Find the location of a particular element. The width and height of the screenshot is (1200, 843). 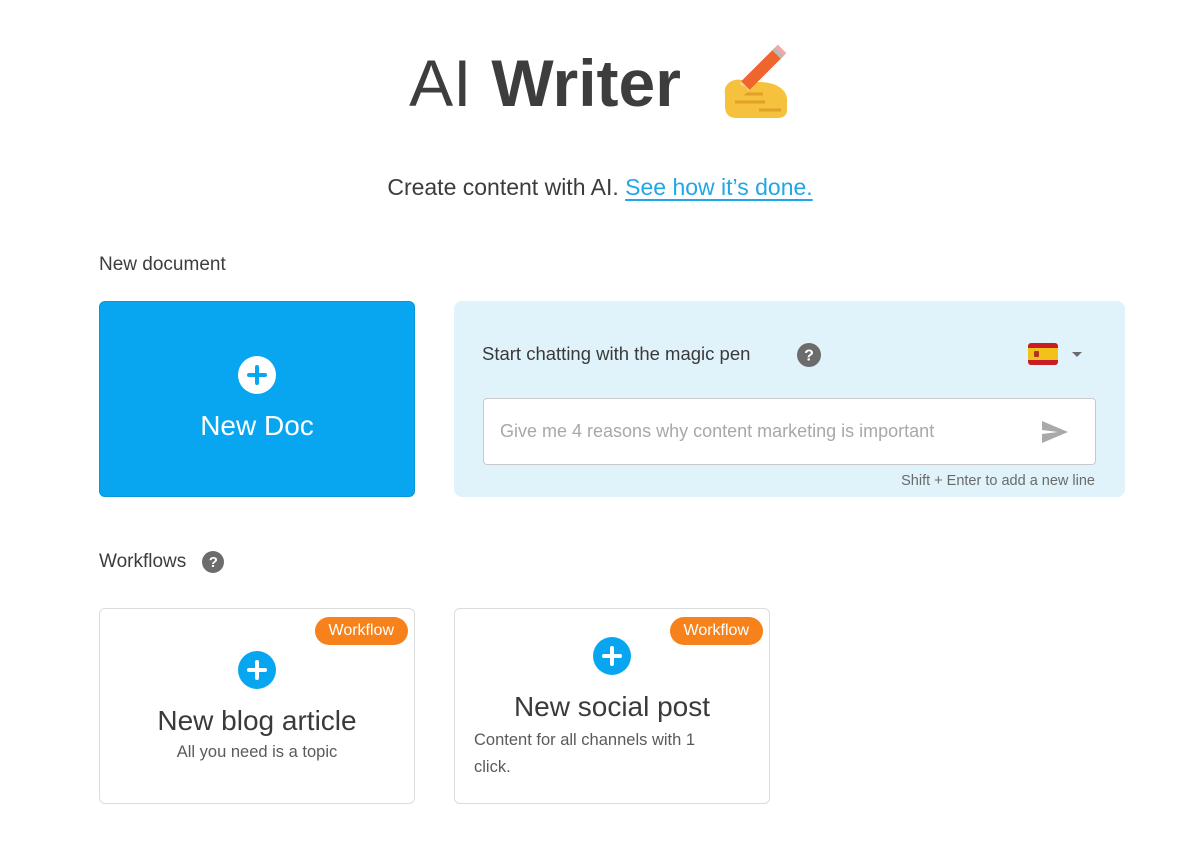

workflows-label: Workflows is located at coordinates (143, 561).